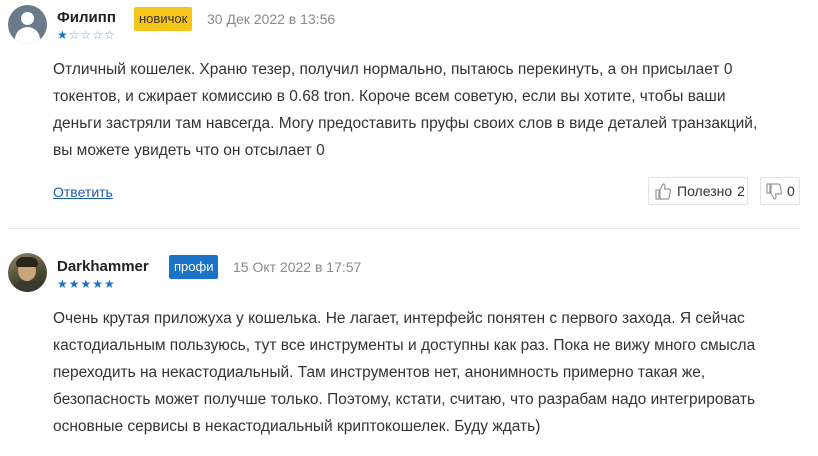 The height and width of the screenshot is (456, 818). I want to click on author-name: Darkhammer, so click(103, 266).